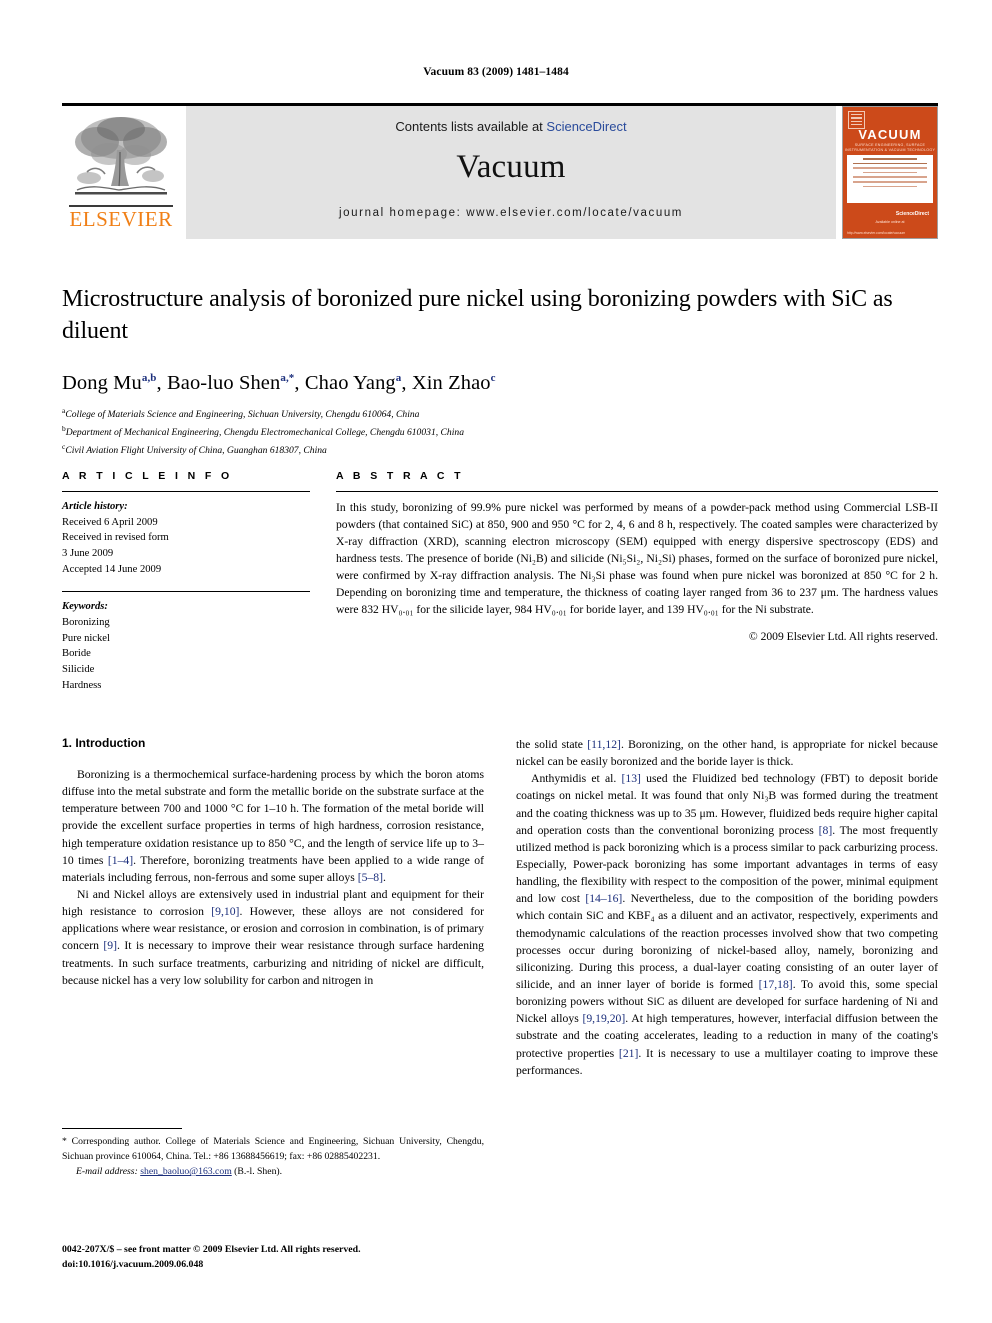  Describe the element at coordinates (120, 860) in the screenshot. I see `citation-ref: [1–4]` at that location.